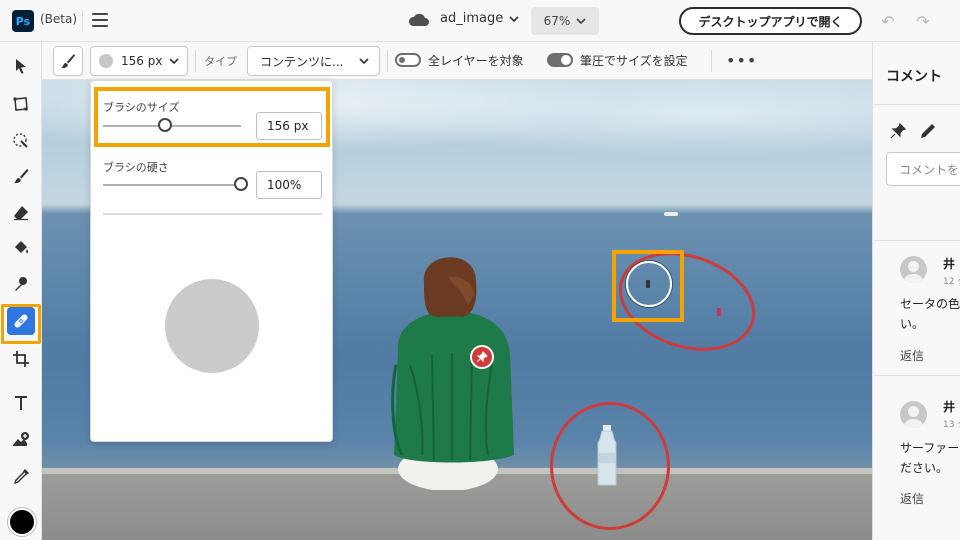  I want to click on brush-size-slider-knob, so click(165, 125).